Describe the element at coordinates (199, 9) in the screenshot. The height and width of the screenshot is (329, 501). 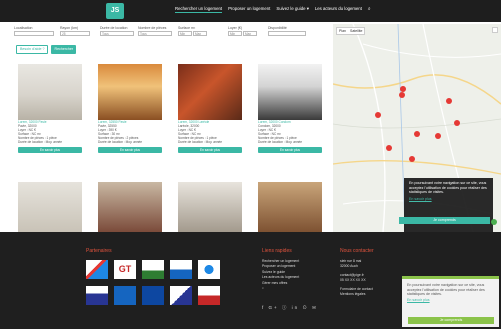
I see `nav-search-housing: Rechercher un logement` at that location.